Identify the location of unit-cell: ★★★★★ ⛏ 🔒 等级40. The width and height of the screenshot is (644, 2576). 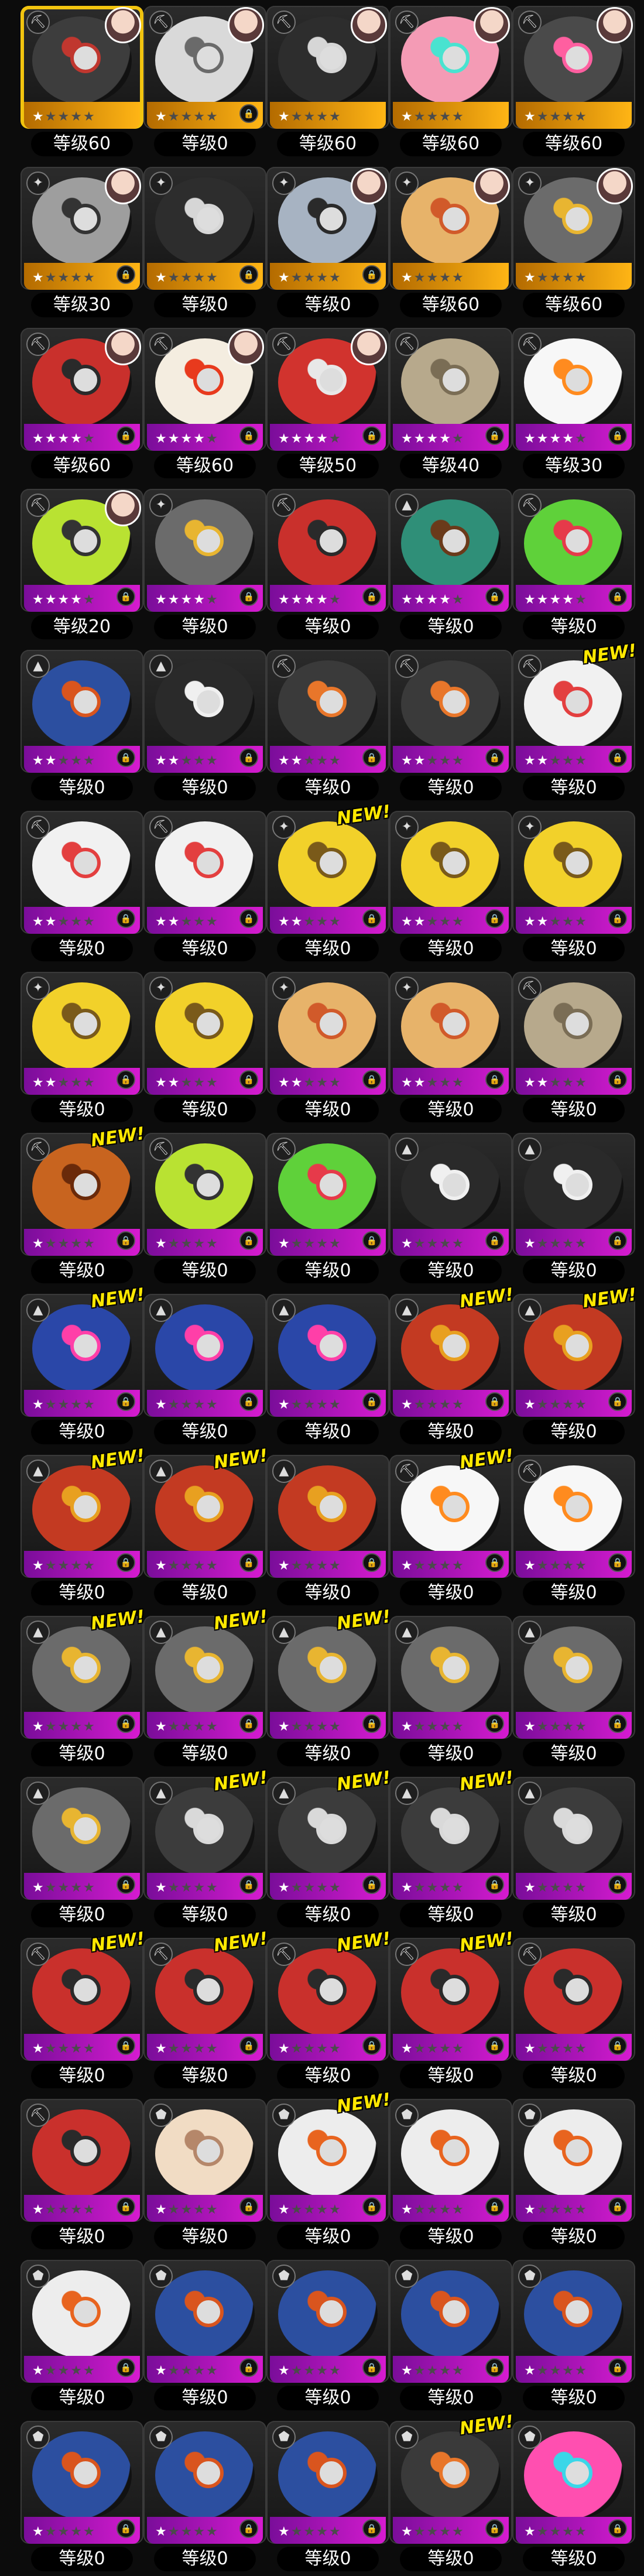
(450, 405).